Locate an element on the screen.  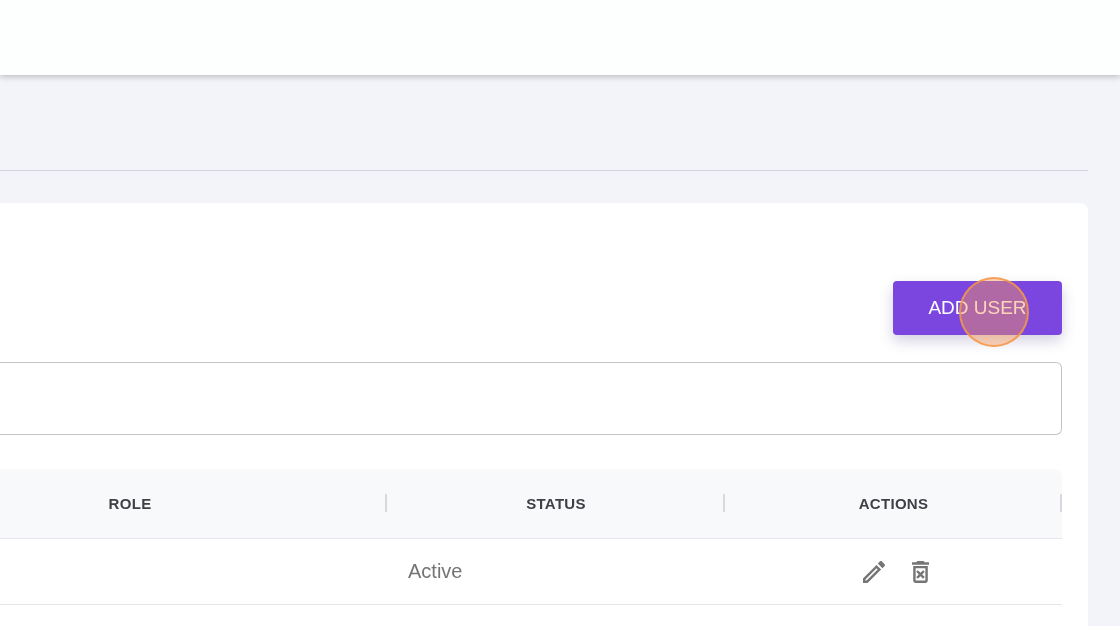
column-header: ACTIONS is located at coordinates (893, 503).